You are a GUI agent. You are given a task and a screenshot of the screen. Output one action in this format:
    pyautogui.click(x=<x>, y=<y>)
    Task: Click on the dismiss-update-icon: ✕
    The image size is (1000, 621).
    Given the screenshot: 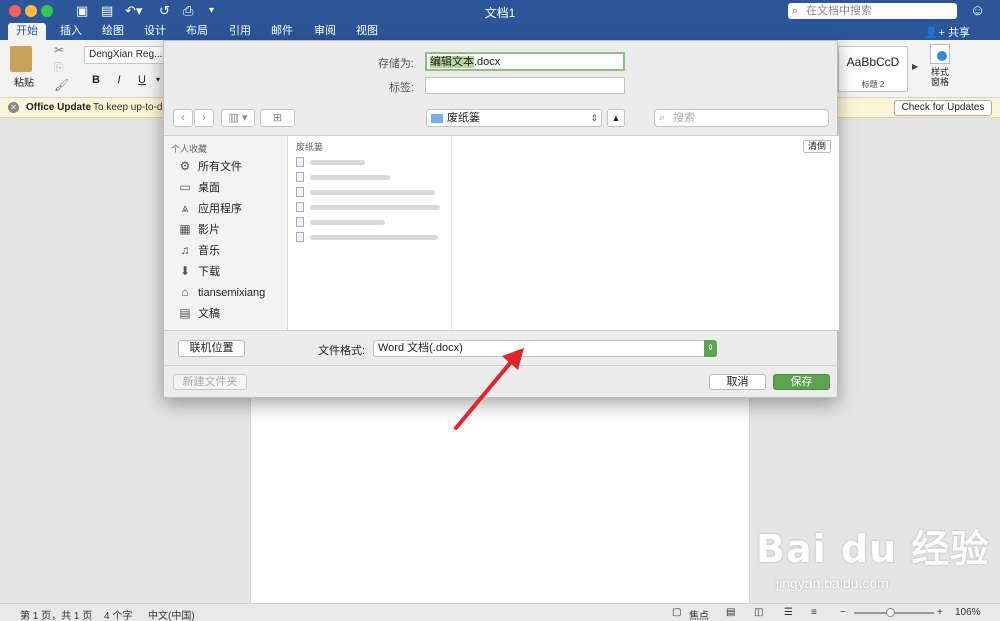 What is the action you would take?
    pyautogui.click(x=13, y=107)
    